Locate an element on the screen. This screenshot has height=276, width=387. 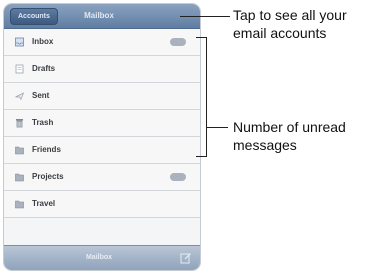
mailbox-label: Drafts is located at coordinates (44, 68).